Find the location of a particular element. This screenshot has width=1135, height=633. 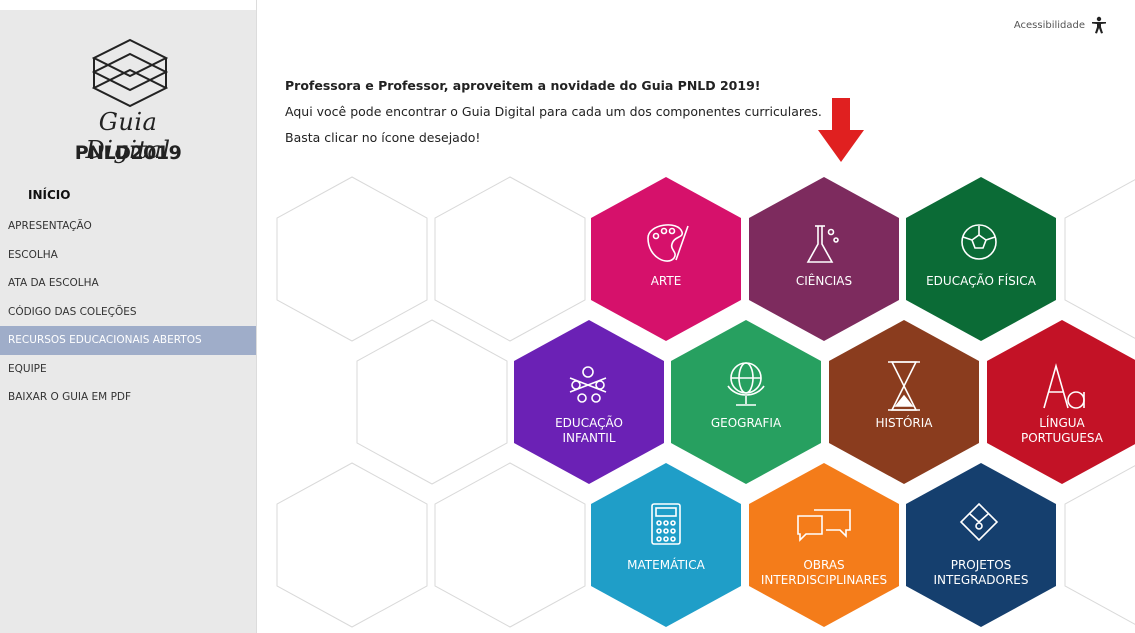

hex-historia-label: HISTÓRIA is located at coordinates (904, 423).